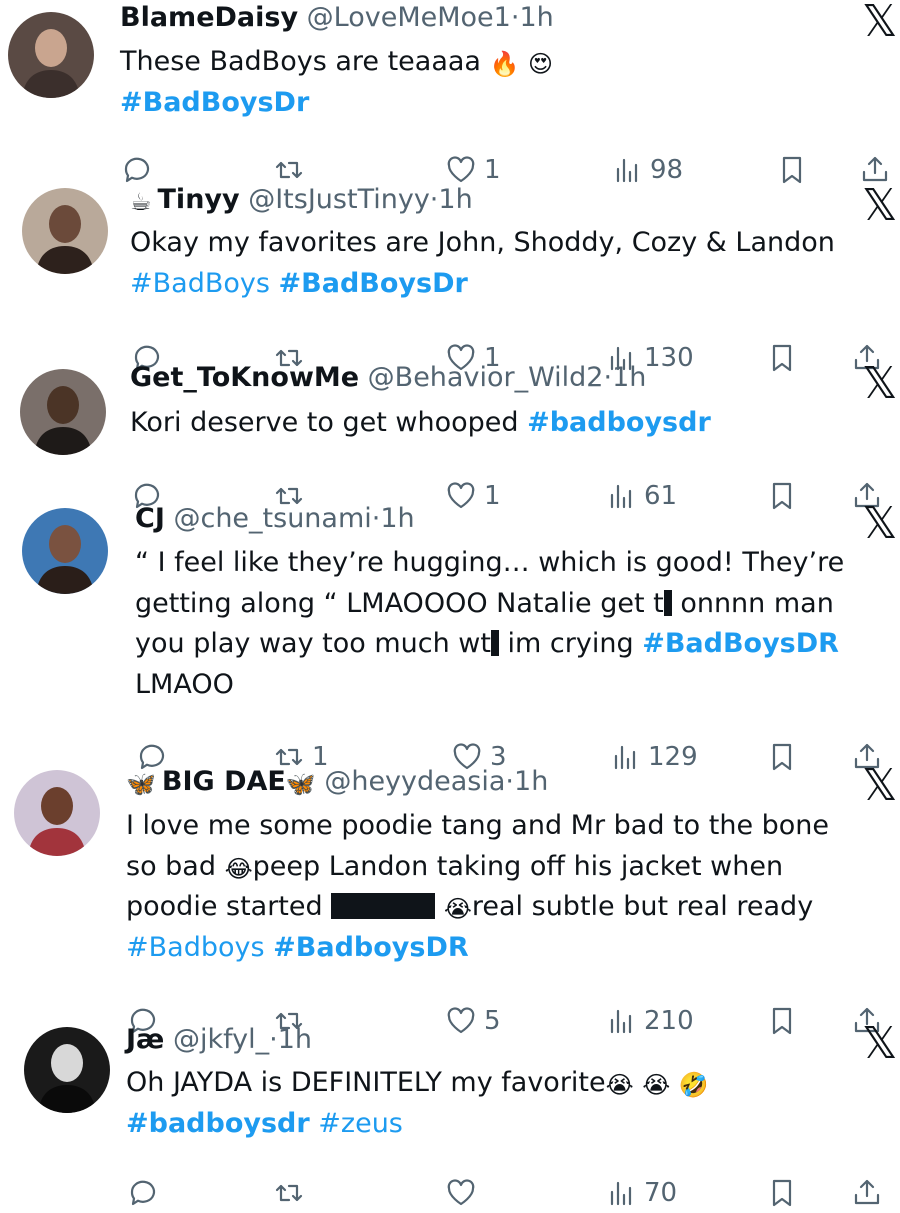  What do you see at coordinates (221, 1039) in the screenshot?
I see `user-handle: @jkfyl_` at bounding box center [221, 1039].